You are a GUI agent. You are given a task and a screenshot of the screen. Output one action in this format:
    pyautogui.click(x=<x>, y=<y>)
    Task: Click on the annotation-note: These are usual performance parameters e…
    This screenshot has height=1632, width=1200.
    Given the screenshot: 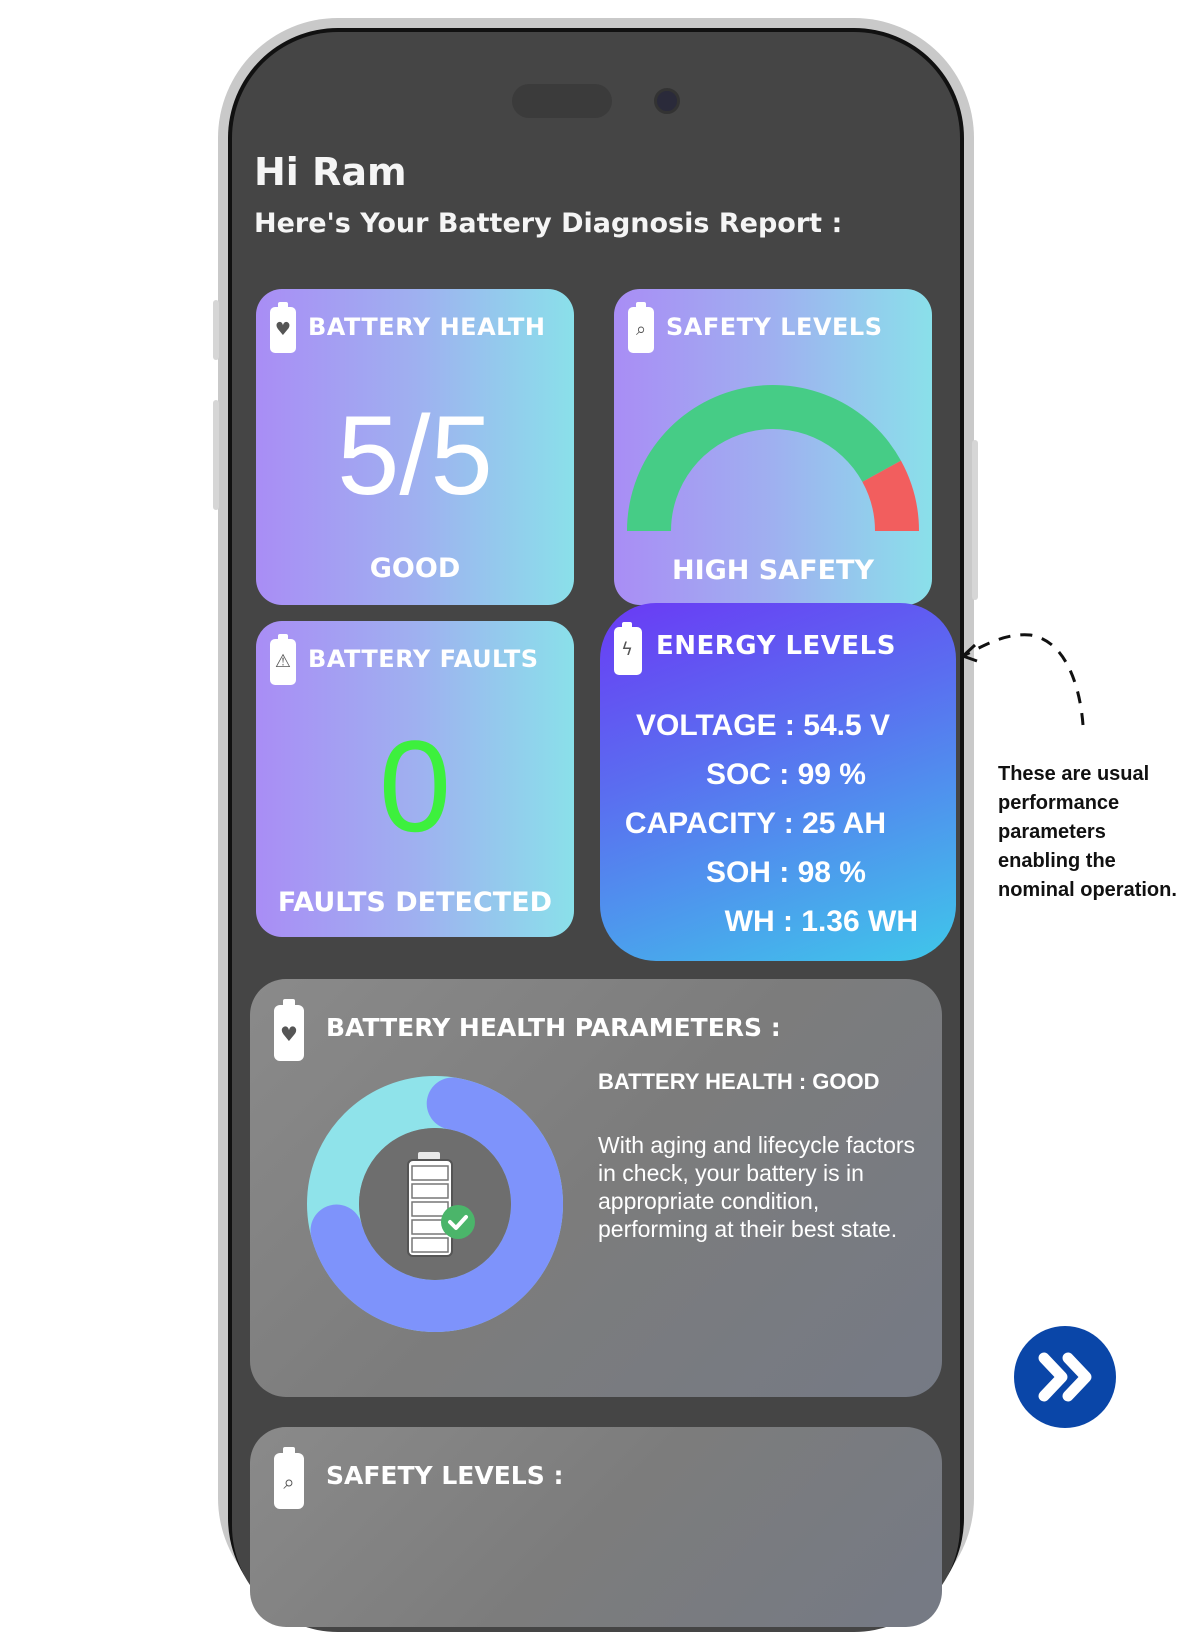 What is the action you would take?
    pyautogui.click(x=1087, y=832)
    